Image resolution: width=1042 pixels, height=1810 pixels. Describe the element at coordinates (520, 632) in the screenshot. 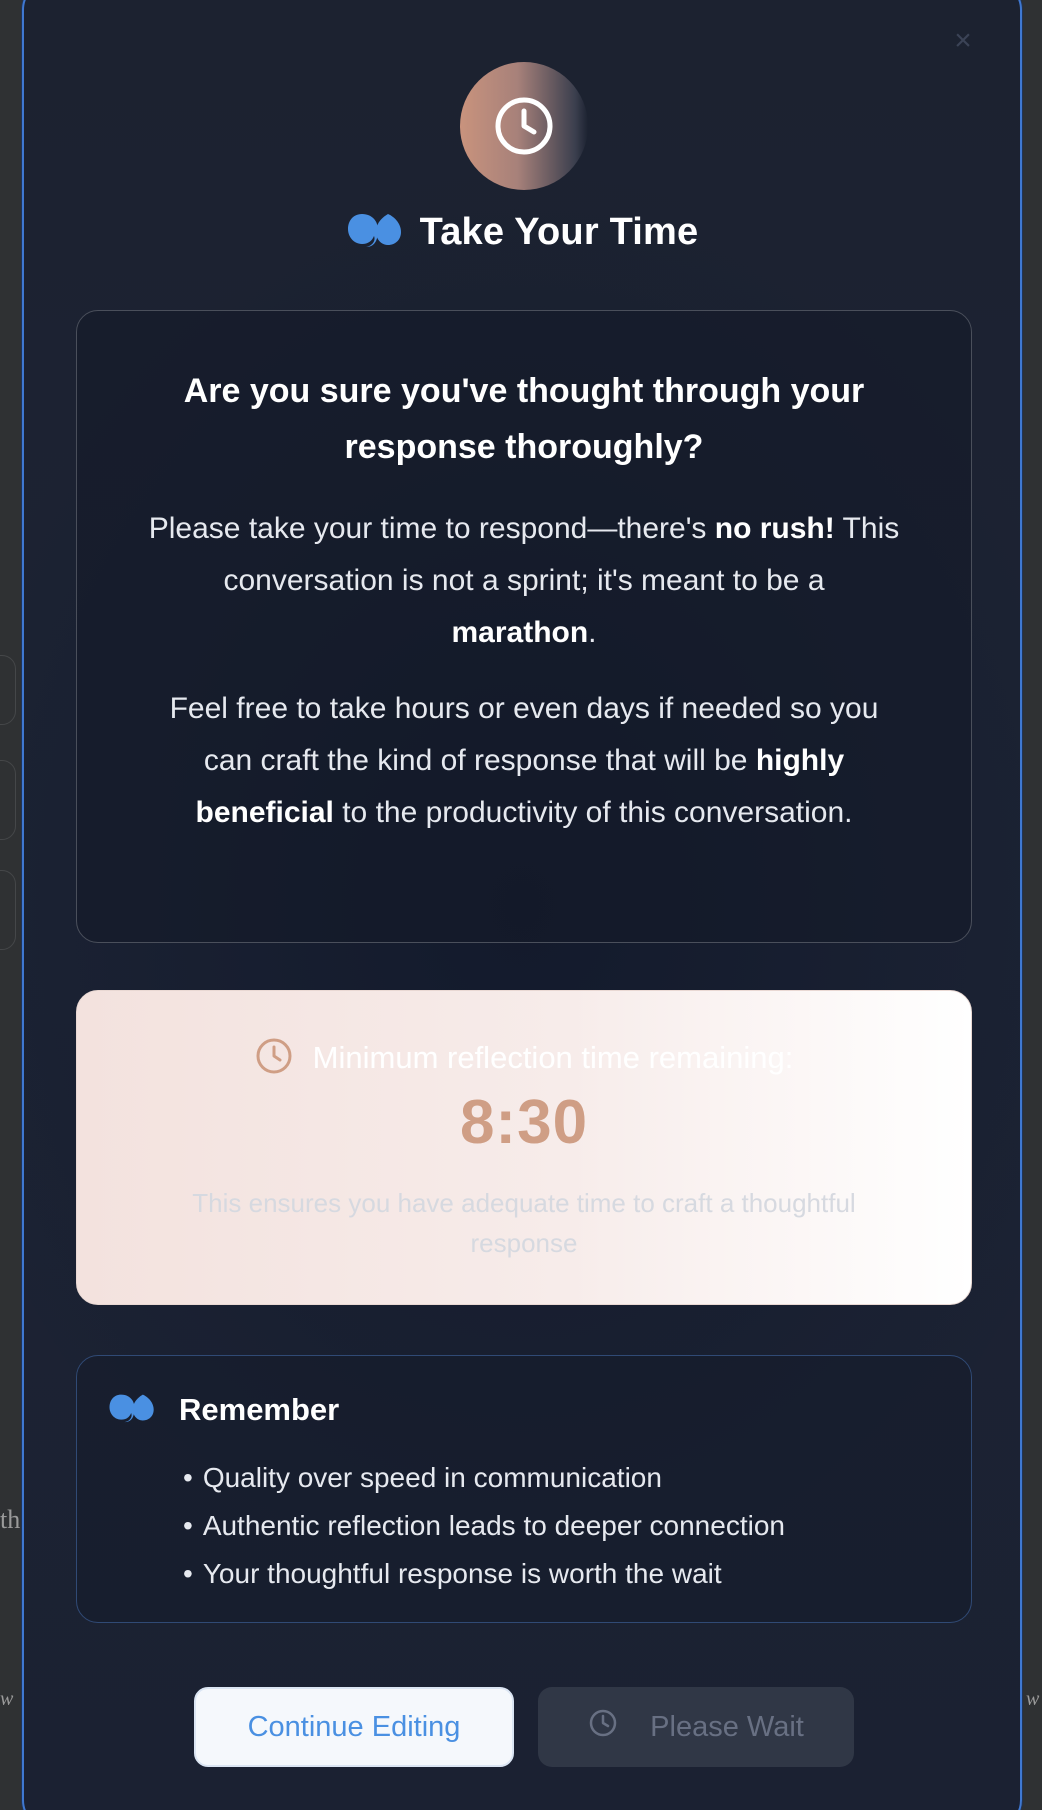

I see `bold-text: marathon` at that location.